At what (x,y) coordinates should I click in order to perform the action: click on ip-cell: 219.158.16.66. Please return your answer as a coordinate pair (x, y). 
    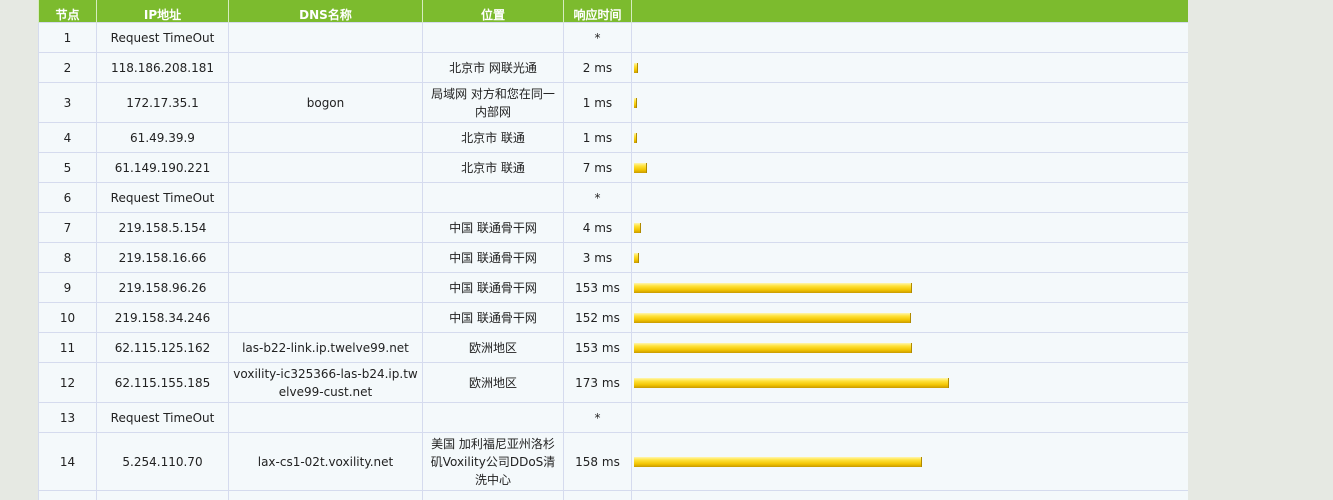
    Looking at the image, I should click on (162, 257).